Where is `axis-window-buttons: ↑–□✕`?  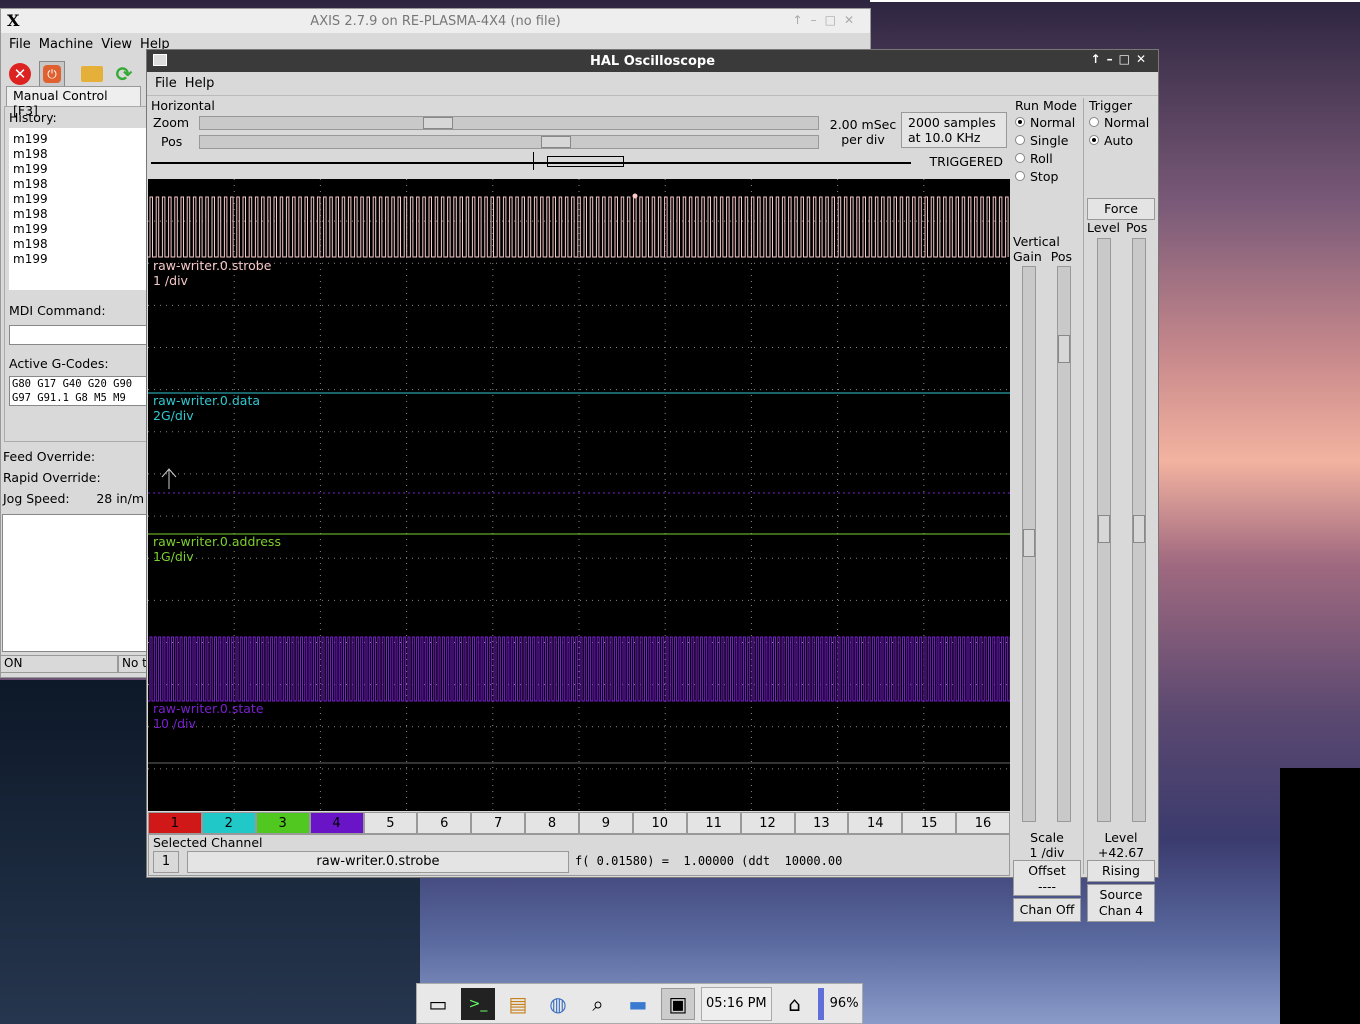
axis-window-buttons: ↑–□✕ is located at coordinates (827, 20).